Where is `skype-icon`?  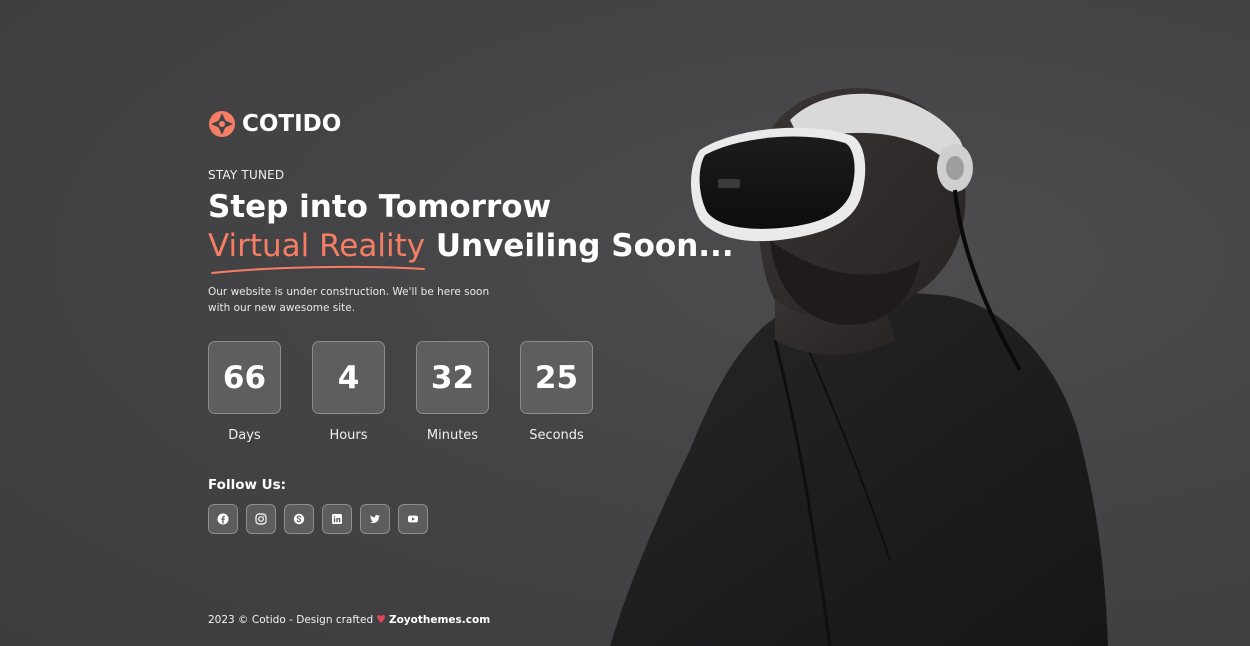 skype-icon is located at coordinates (299, 519).